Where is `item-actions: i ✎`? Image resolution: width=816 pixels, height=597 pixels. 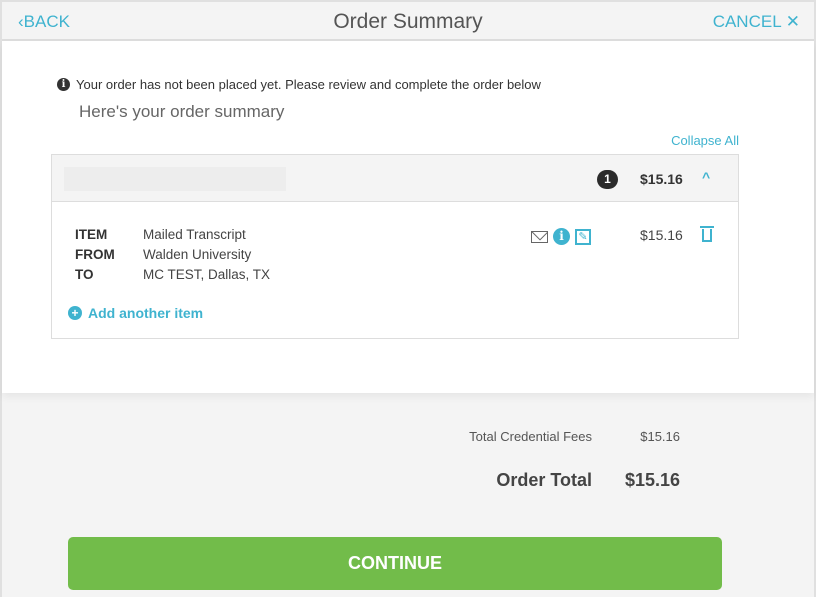 item-actions: i ✎ is located at coordinates (561, 236).